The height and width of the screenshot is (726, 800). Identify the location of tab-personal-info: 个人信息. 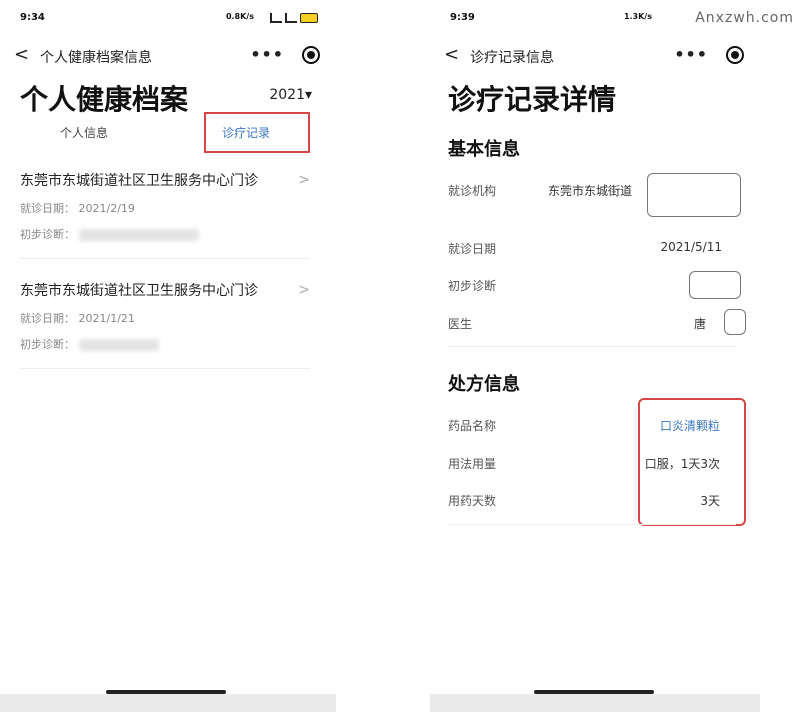
(84, 132).